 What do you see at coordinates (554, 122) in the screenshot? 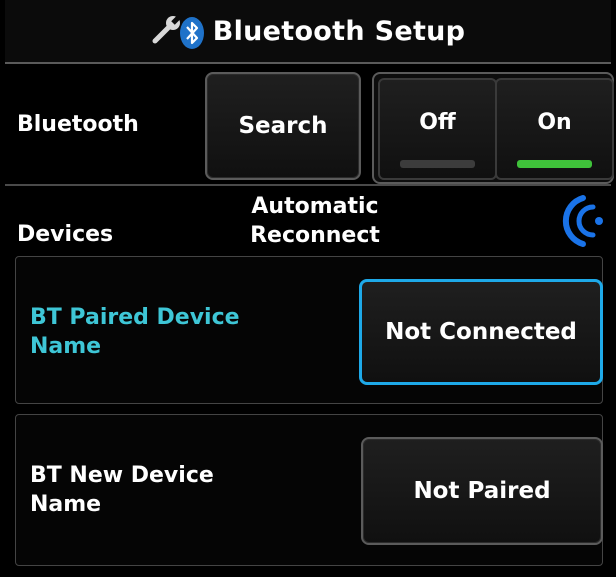
I see `on-label: On` at bounding box center [554, 122].